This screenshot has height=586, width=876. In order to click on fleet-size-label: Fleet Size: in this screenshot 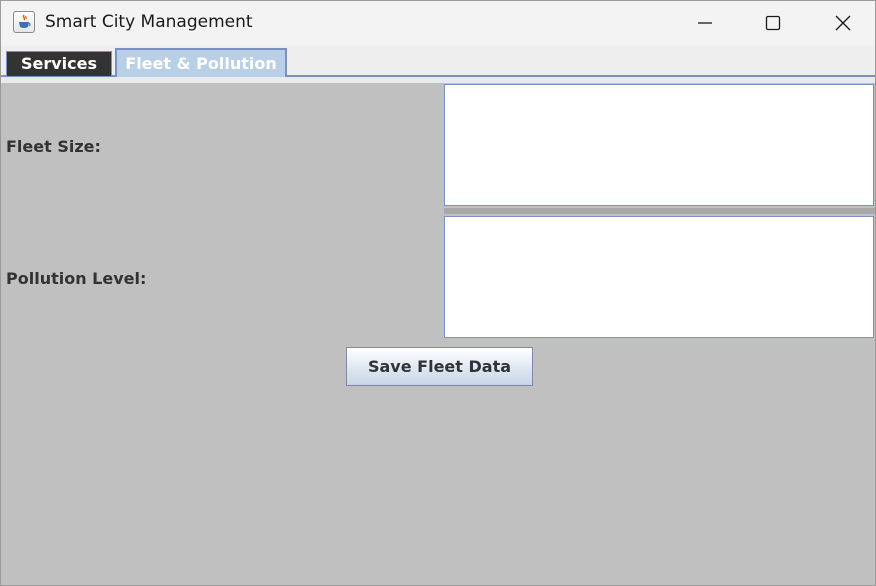, I will do `click(53, 146)`.